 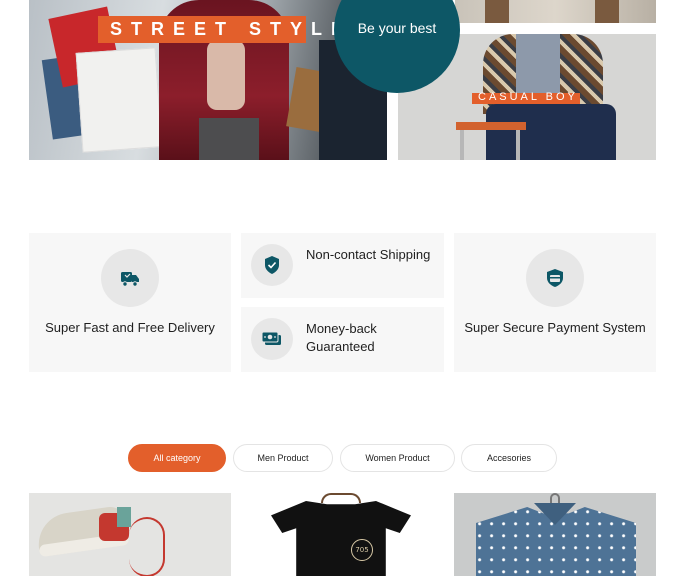 What do you see at coordinates (368, 254) in the screenshot?
I see `feature-title: Non-contact Shipping` at bounding box center [368, 254].